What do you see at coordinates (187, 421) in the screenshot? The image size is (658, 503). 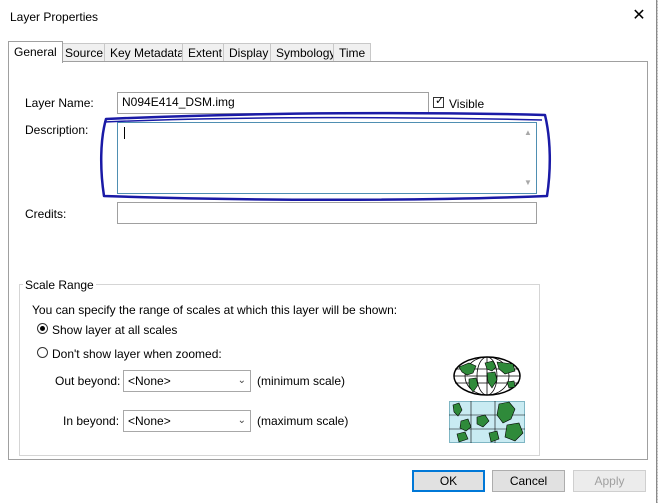 I see `in-beyond-select: <None> ⌄` at bounding box center [187, 421].